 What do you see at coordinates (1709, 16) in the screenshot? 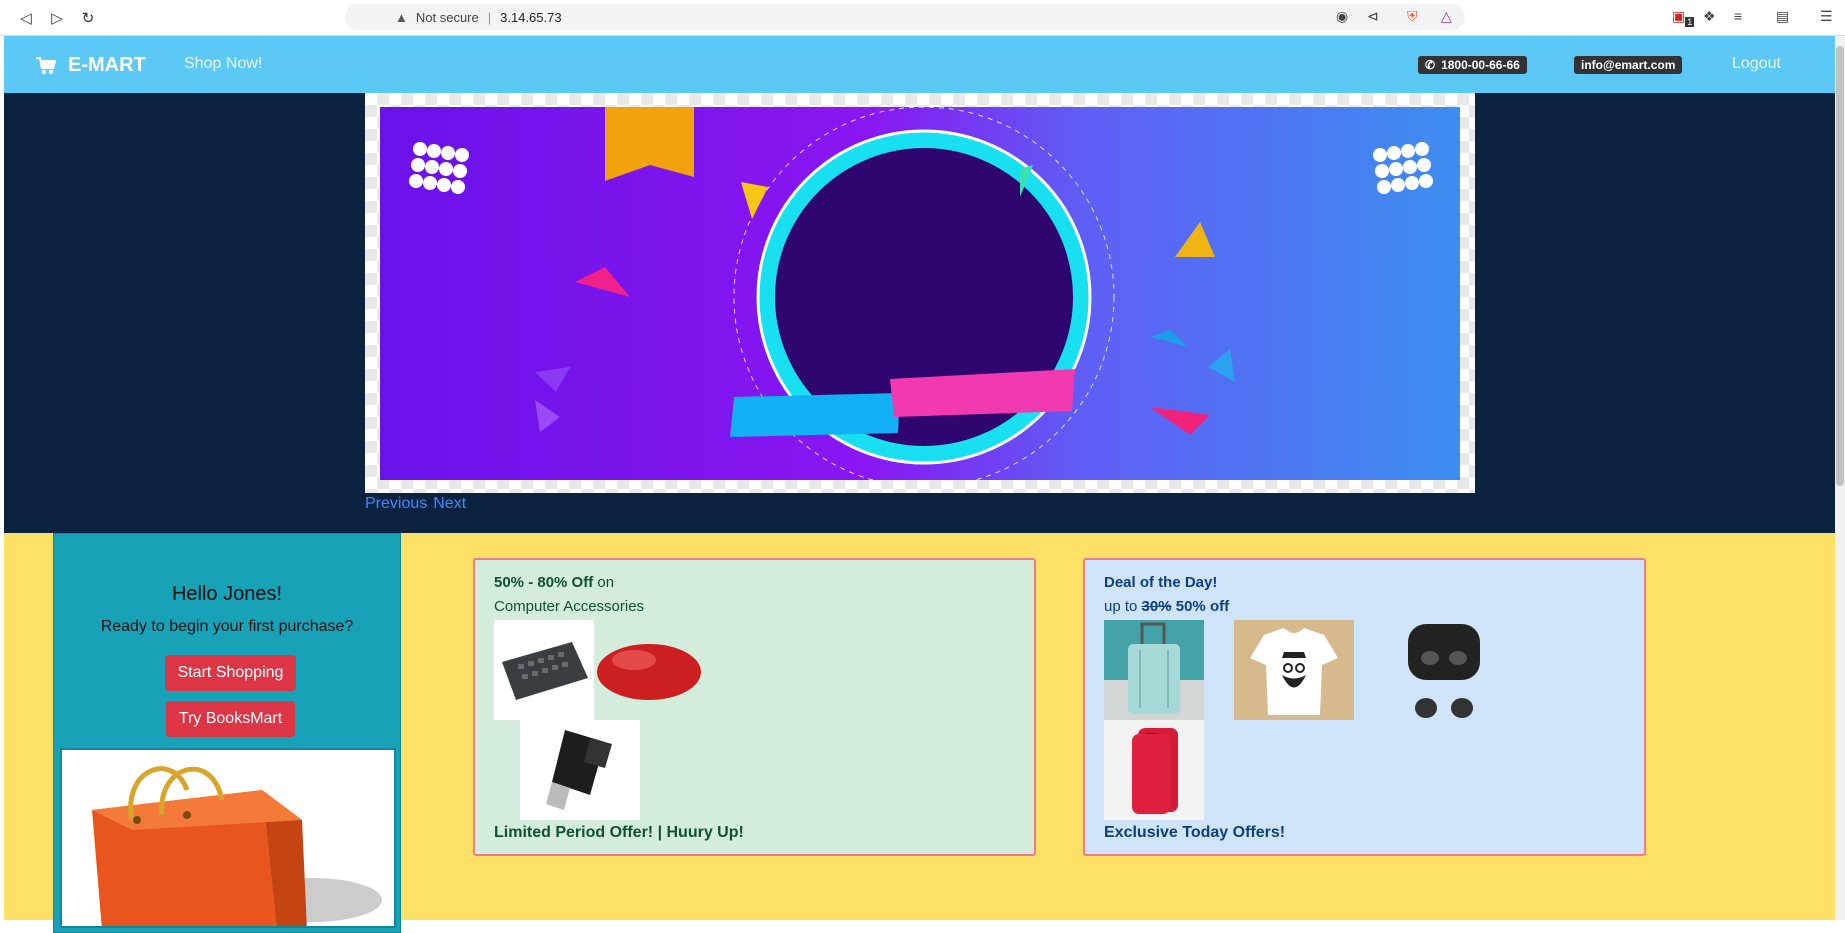
I see `puzzle-icon: ❖` at bounding box center [1709, 16].